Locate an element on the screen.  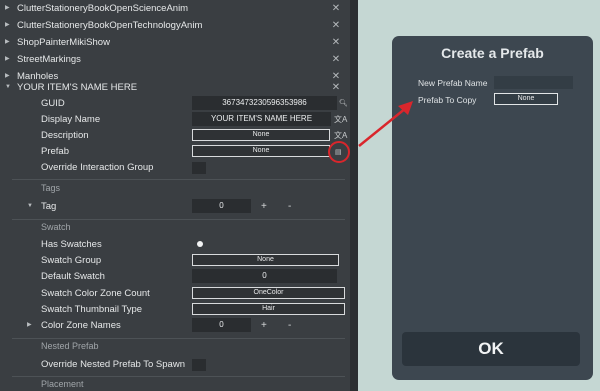
guid-row: GUID 3673473230596353986 🔍︎ is located at coordinates (175, 103).